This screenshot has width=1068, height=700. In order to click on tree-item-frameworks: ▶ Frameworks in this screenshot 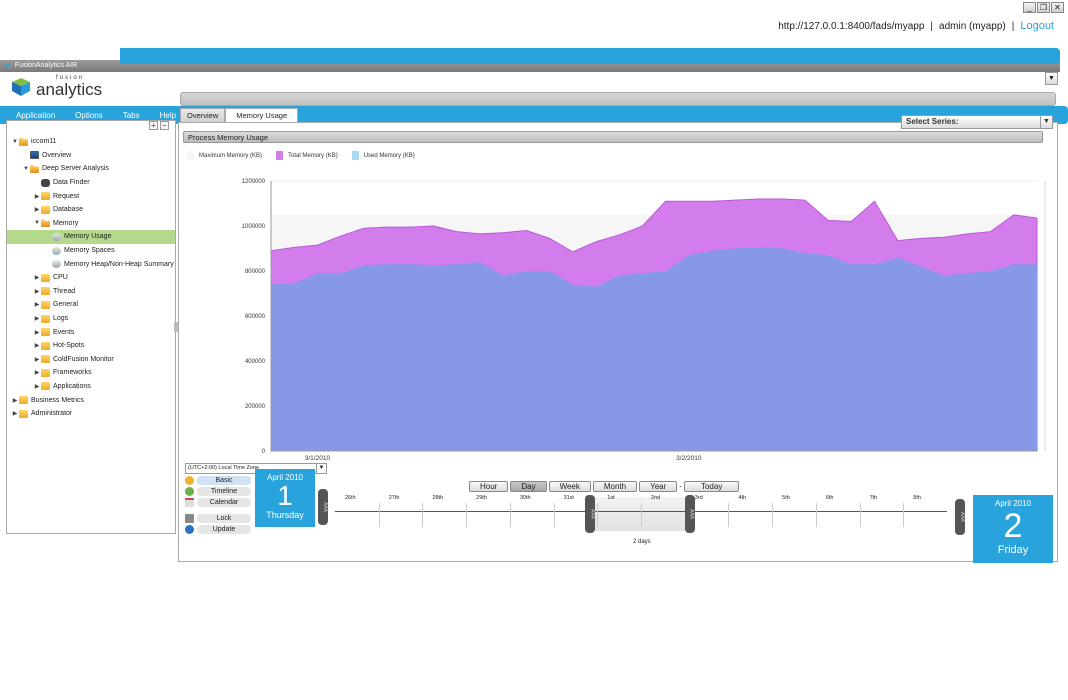, I will do `click(91, 373)`.